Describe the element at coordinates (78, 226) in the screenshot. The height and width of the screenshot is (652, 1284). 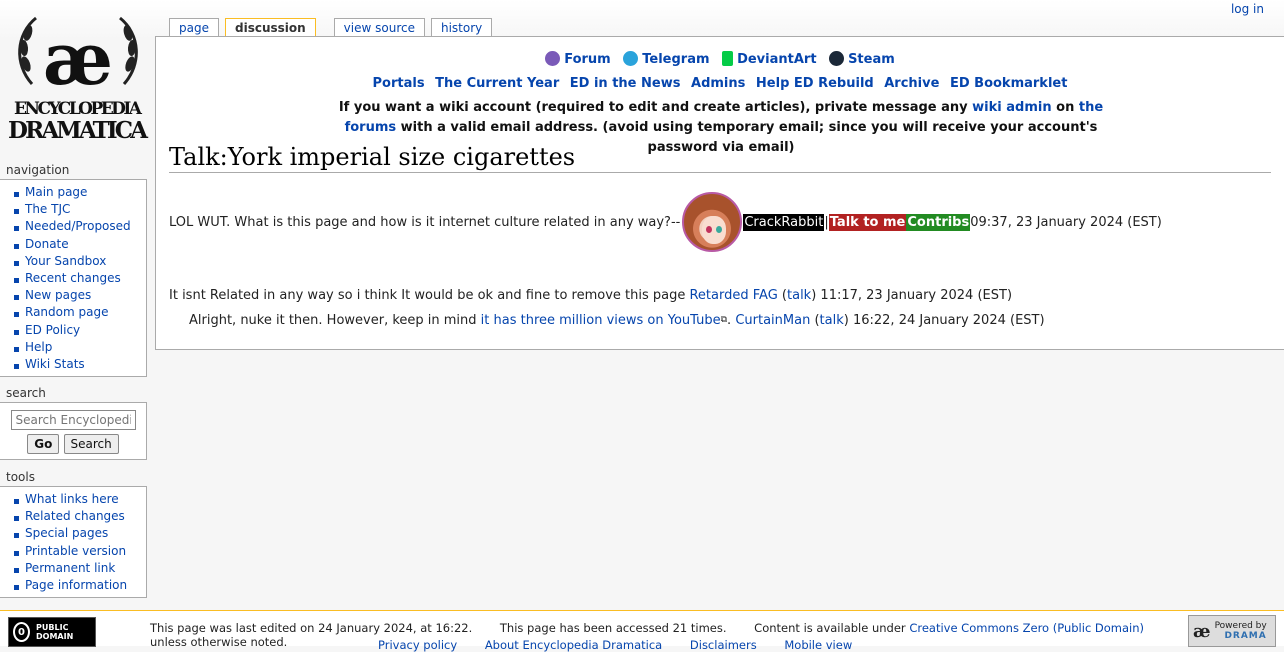
I see `nav-needed-proposed: Needed/Proposed` at that location.